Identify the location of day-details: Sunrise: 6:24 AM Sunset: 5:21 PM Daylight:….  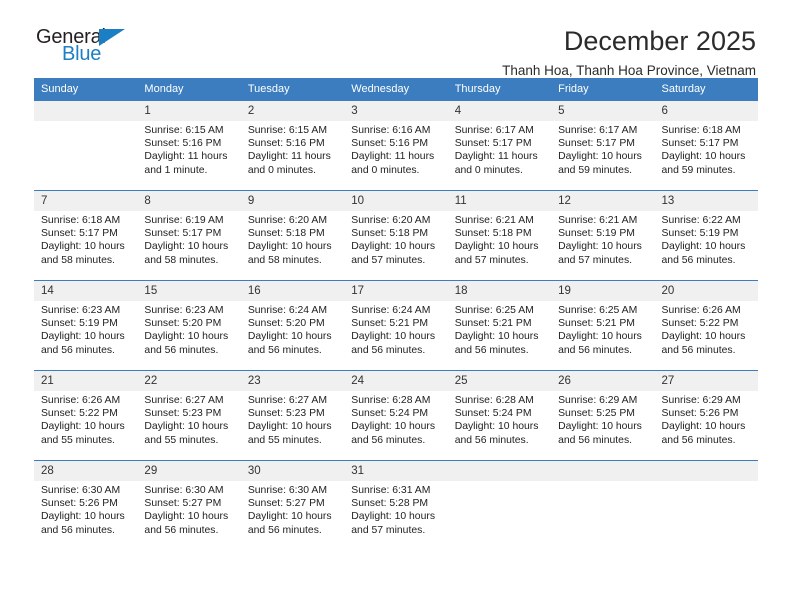
(395, 329).